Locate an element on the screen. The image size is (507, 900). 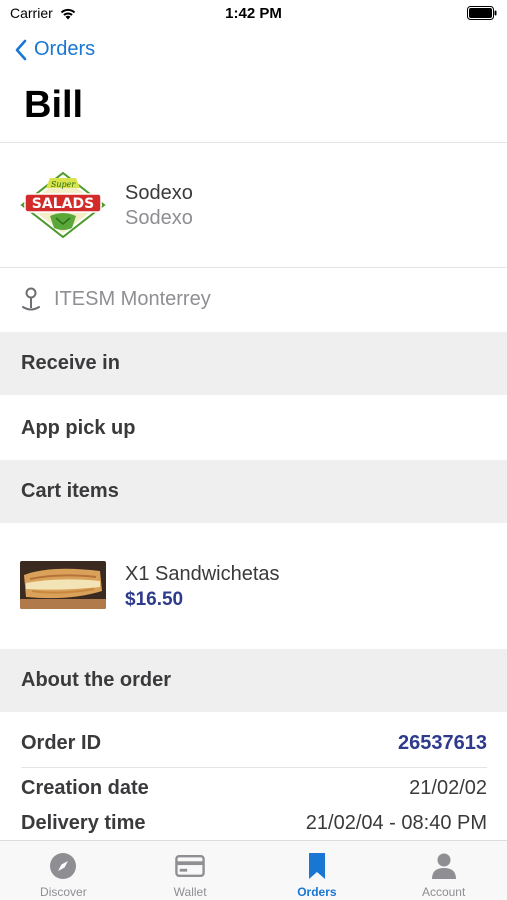
section-header-about: About the order is located at coordinates (253, 680).